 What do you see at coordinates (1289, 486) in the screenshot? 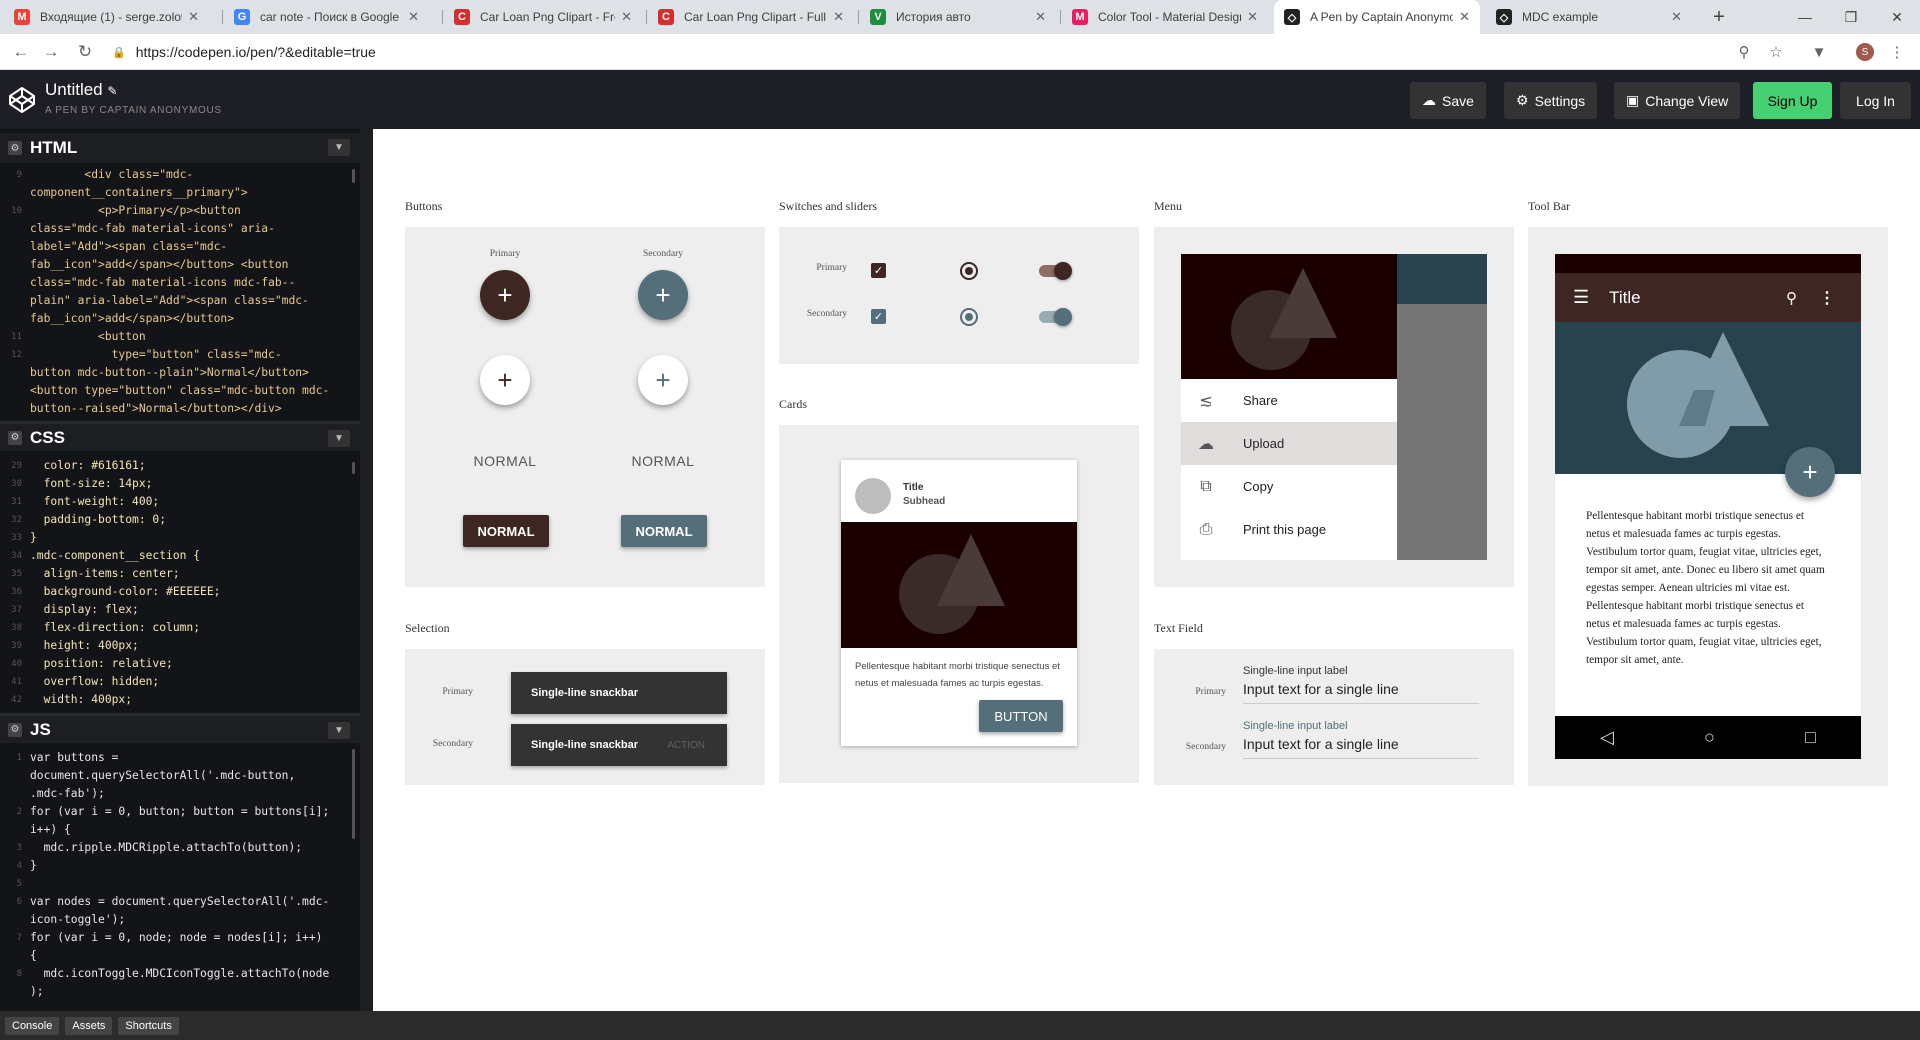
I see `menu-item-copy: ⧉ Copy` at bounding box center [1289, 486].